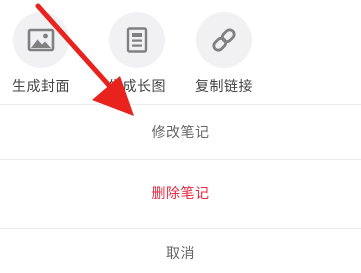 The width and height of the screenshot is (361, 273). What do you see at coordinates (180, 193) in the screenshot?
I see `delete-note-button: 删除笔记` at bounding box center [180, 193].